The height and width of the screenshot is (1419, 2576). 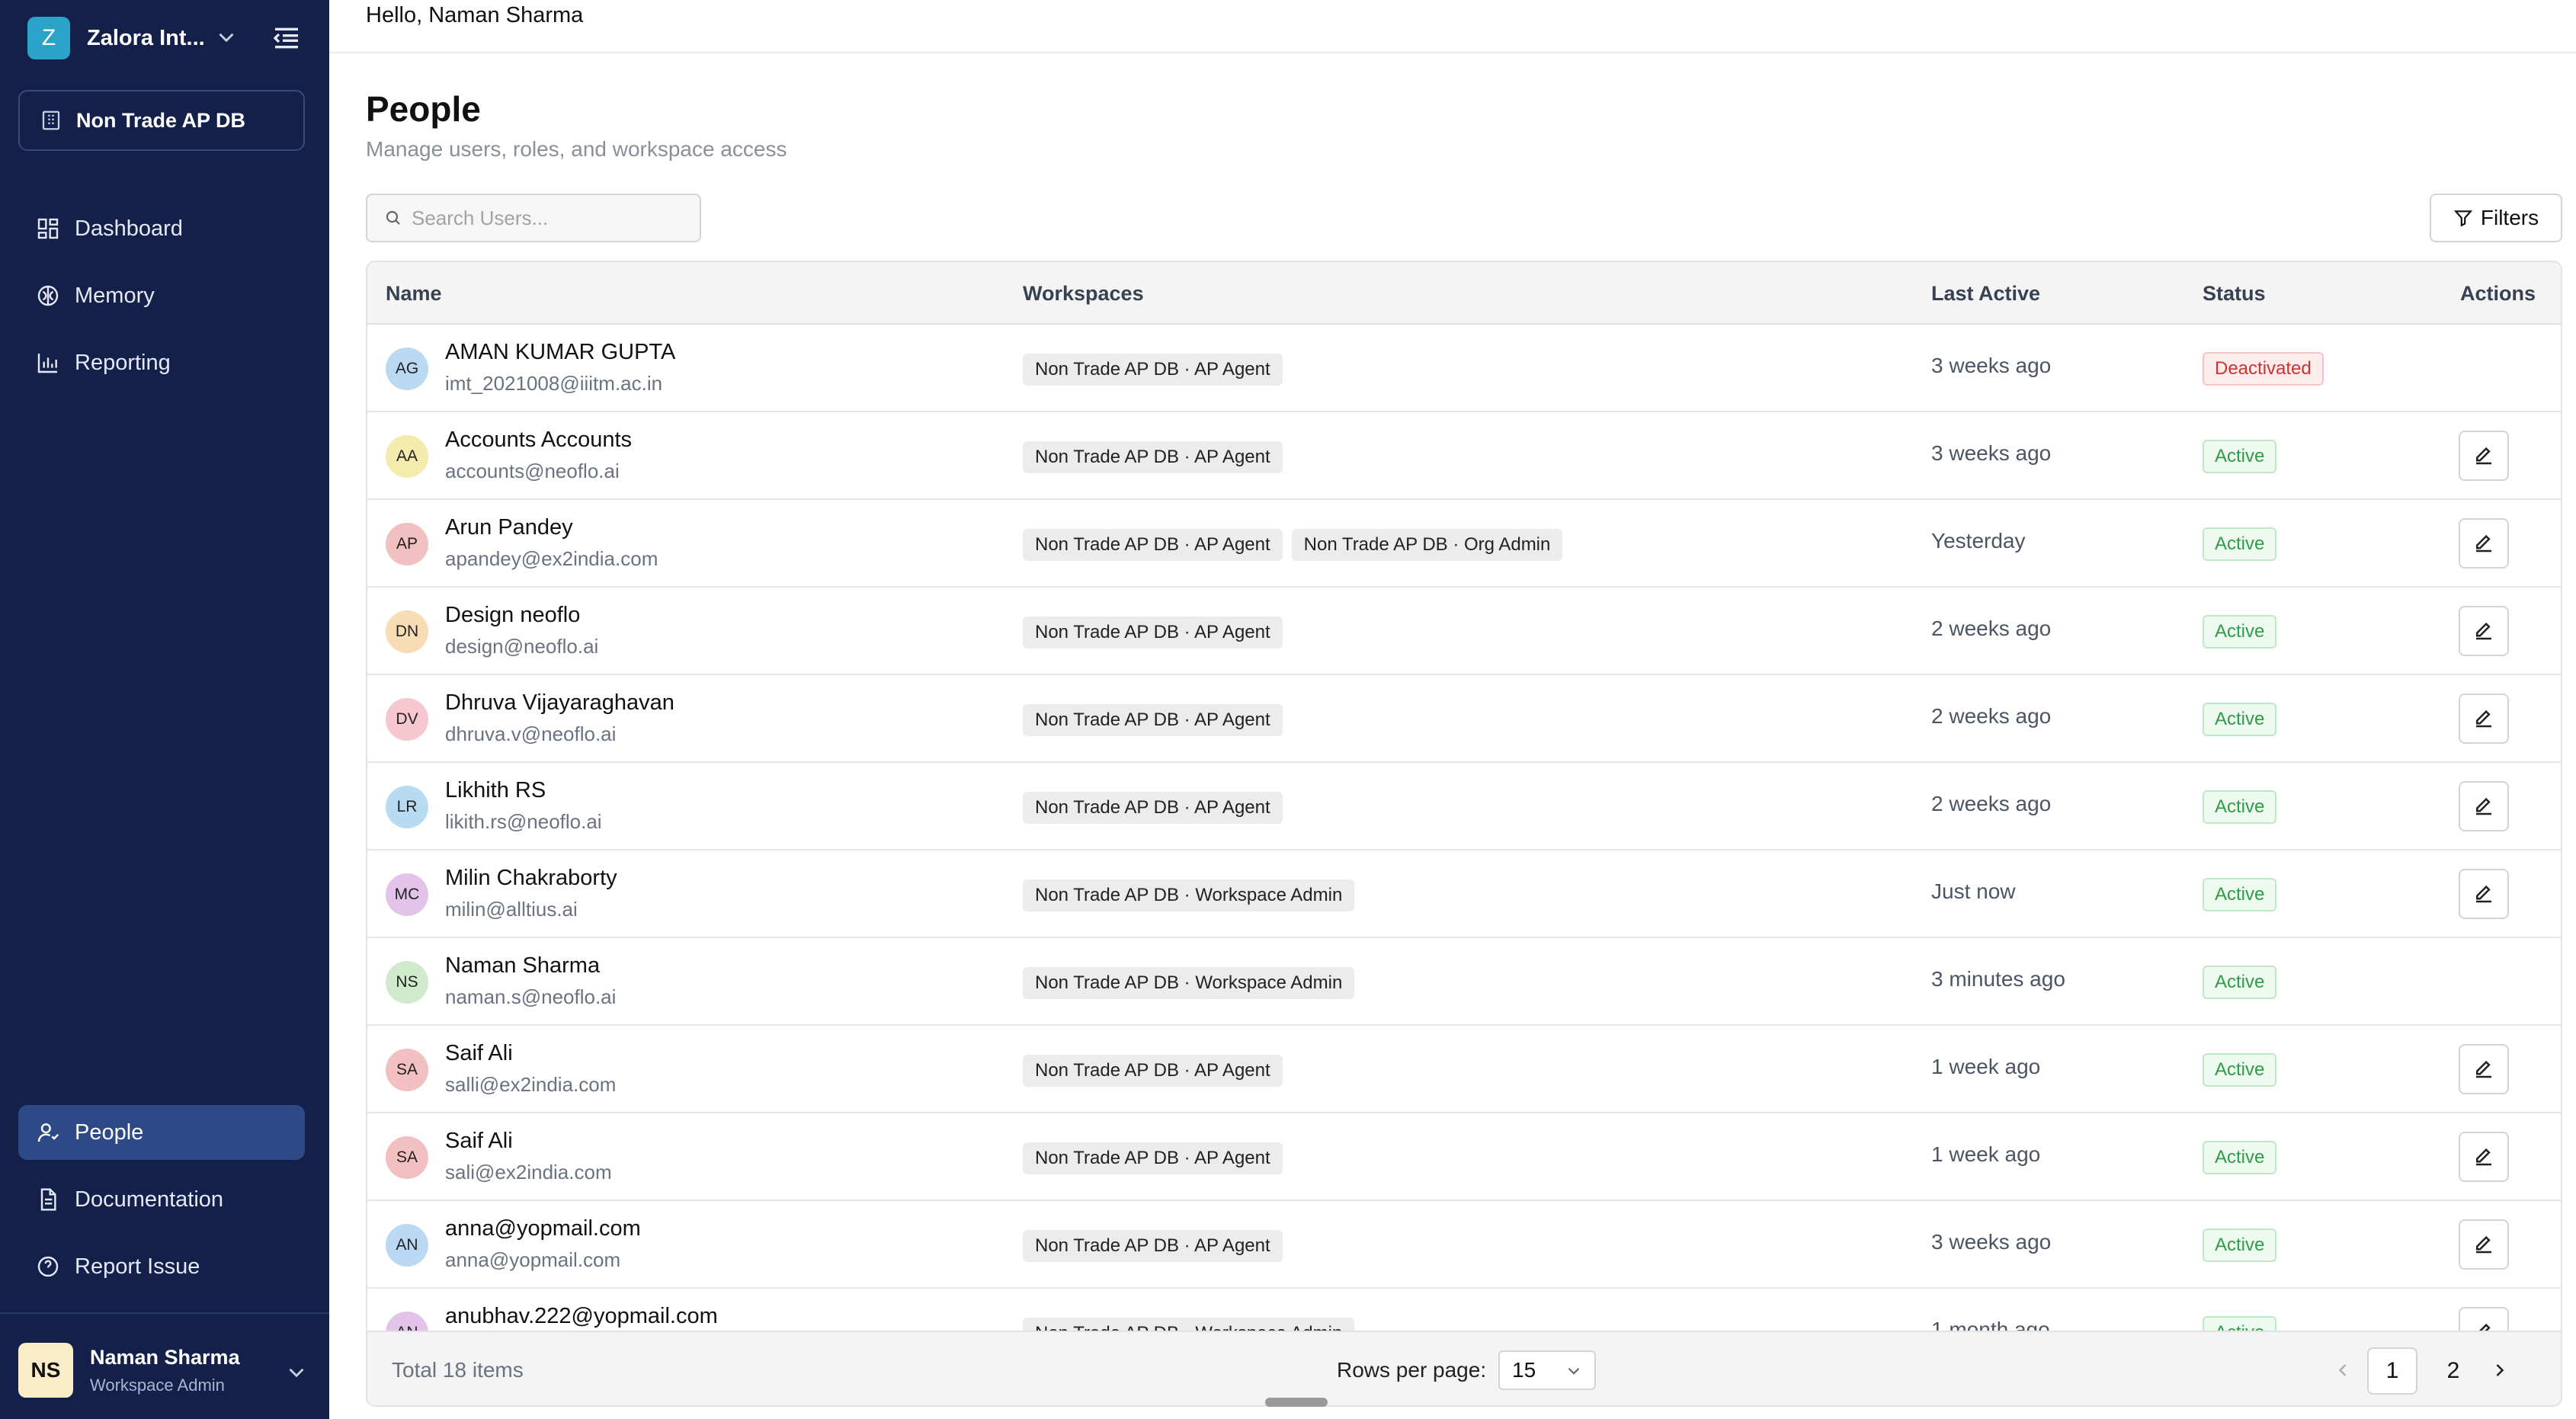 I want to click on chevron-left-icon, so click(x=2342, y=1370).